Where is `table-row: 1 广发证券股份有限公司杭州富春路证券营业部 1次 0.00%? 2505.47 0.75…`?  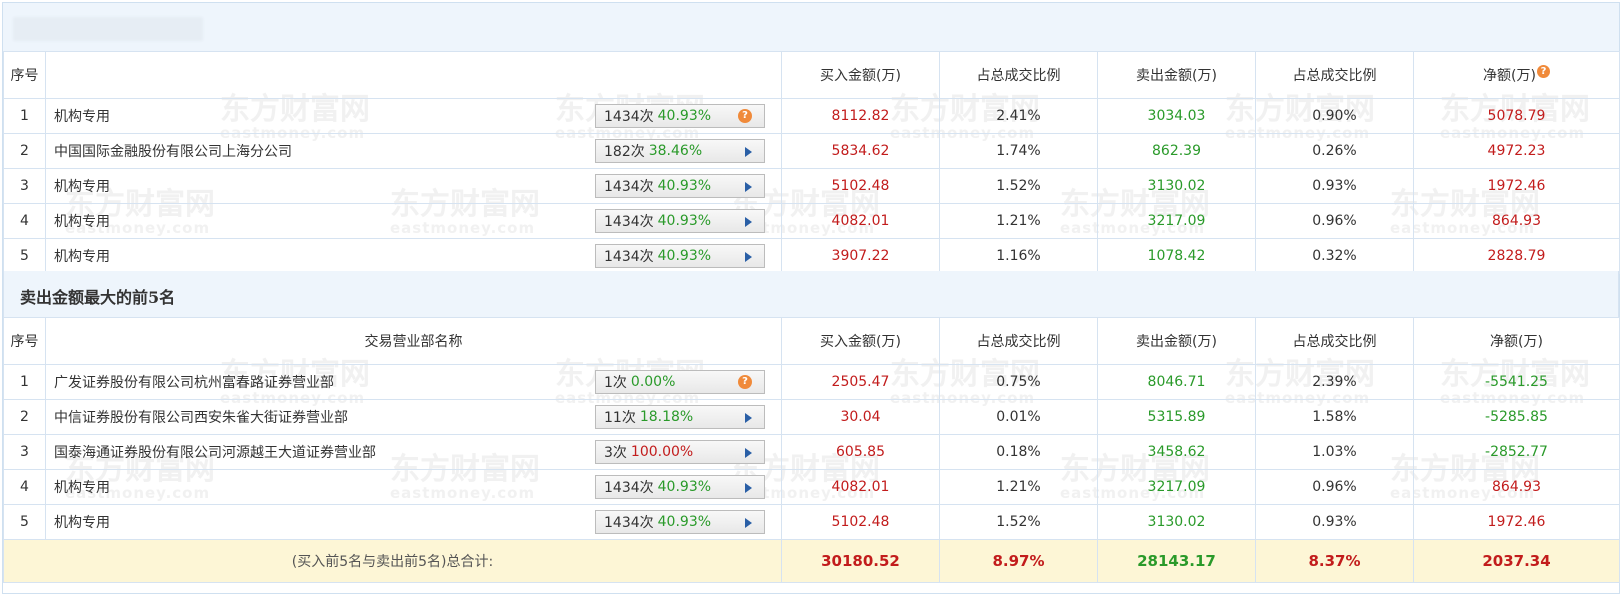 table-row: 1 广发证券股份有限公司杭州富春路证券营业部 1次 0.00%? 2505.47 0.75… is located at coordinates (811, 382).